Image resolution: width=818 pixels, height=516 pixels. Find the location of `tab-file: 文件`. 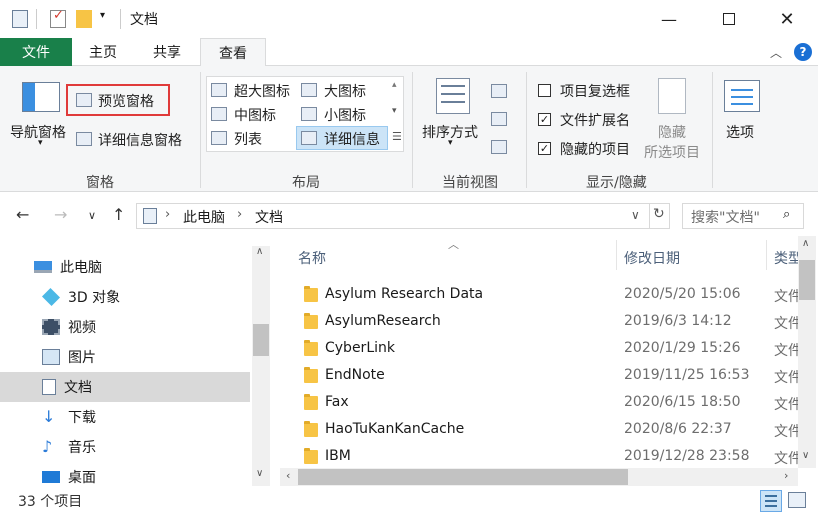

tab-file: 文件 is located at coordinates (36, 52).